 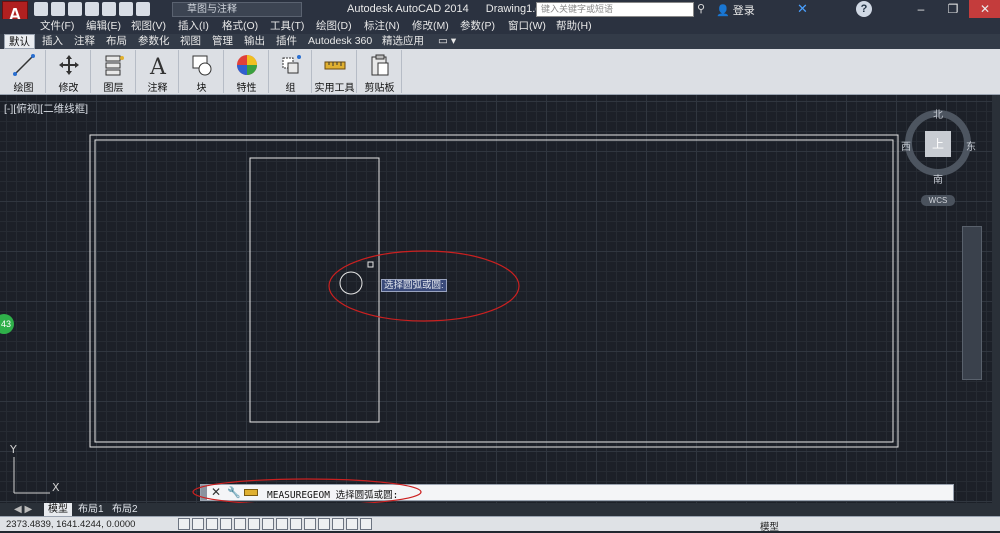 I want to click on app-name: Autodesk AutoCAD 2014, so click(x=408, y=9).